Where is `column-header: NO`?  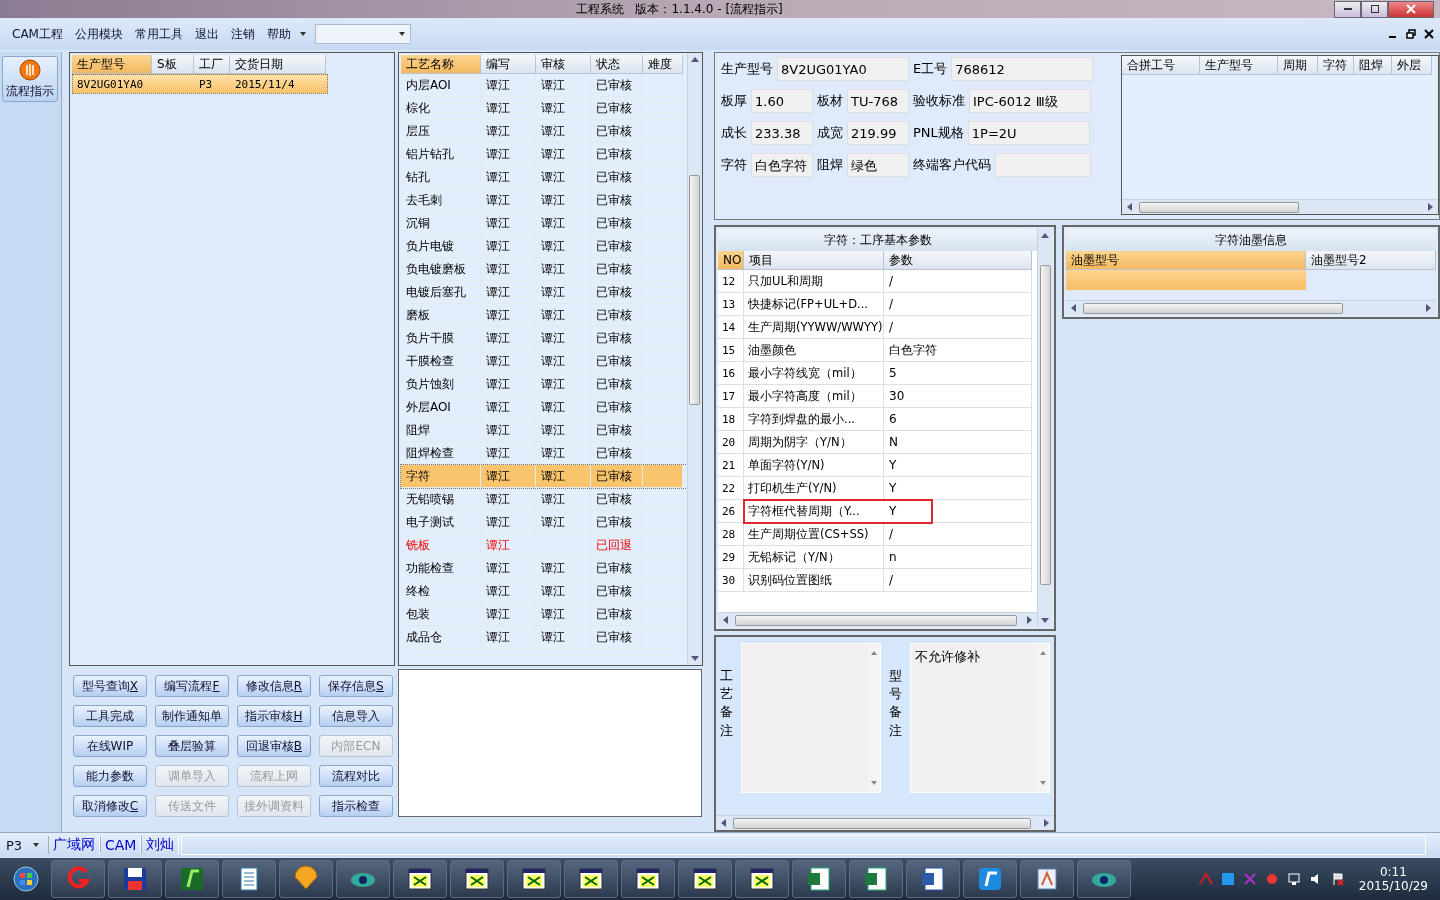
column-header: NO is located at coordinates (731, 260).